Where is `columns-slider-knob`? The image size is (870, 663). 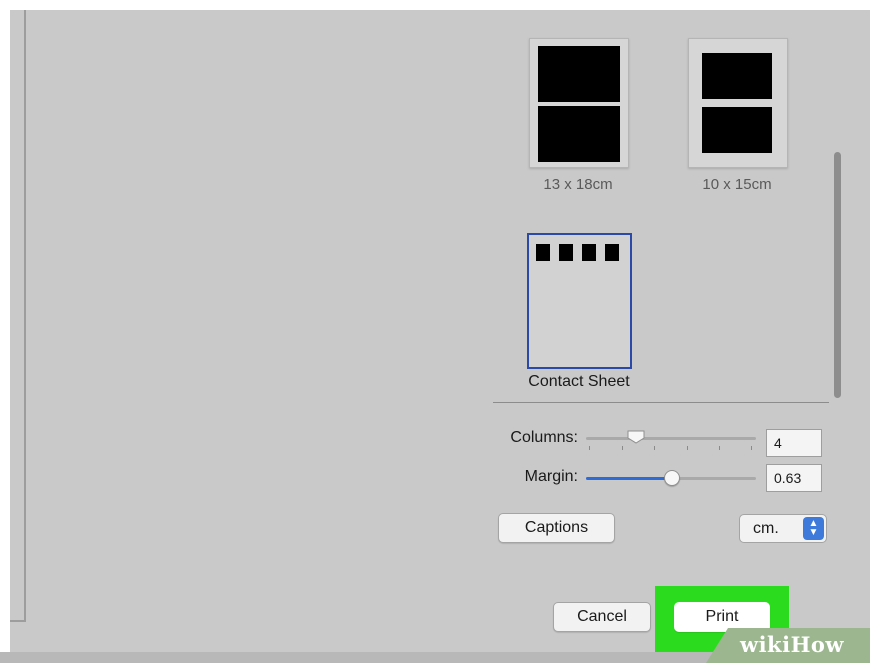 columns-slider-knob is located at coordinates (636, 437).